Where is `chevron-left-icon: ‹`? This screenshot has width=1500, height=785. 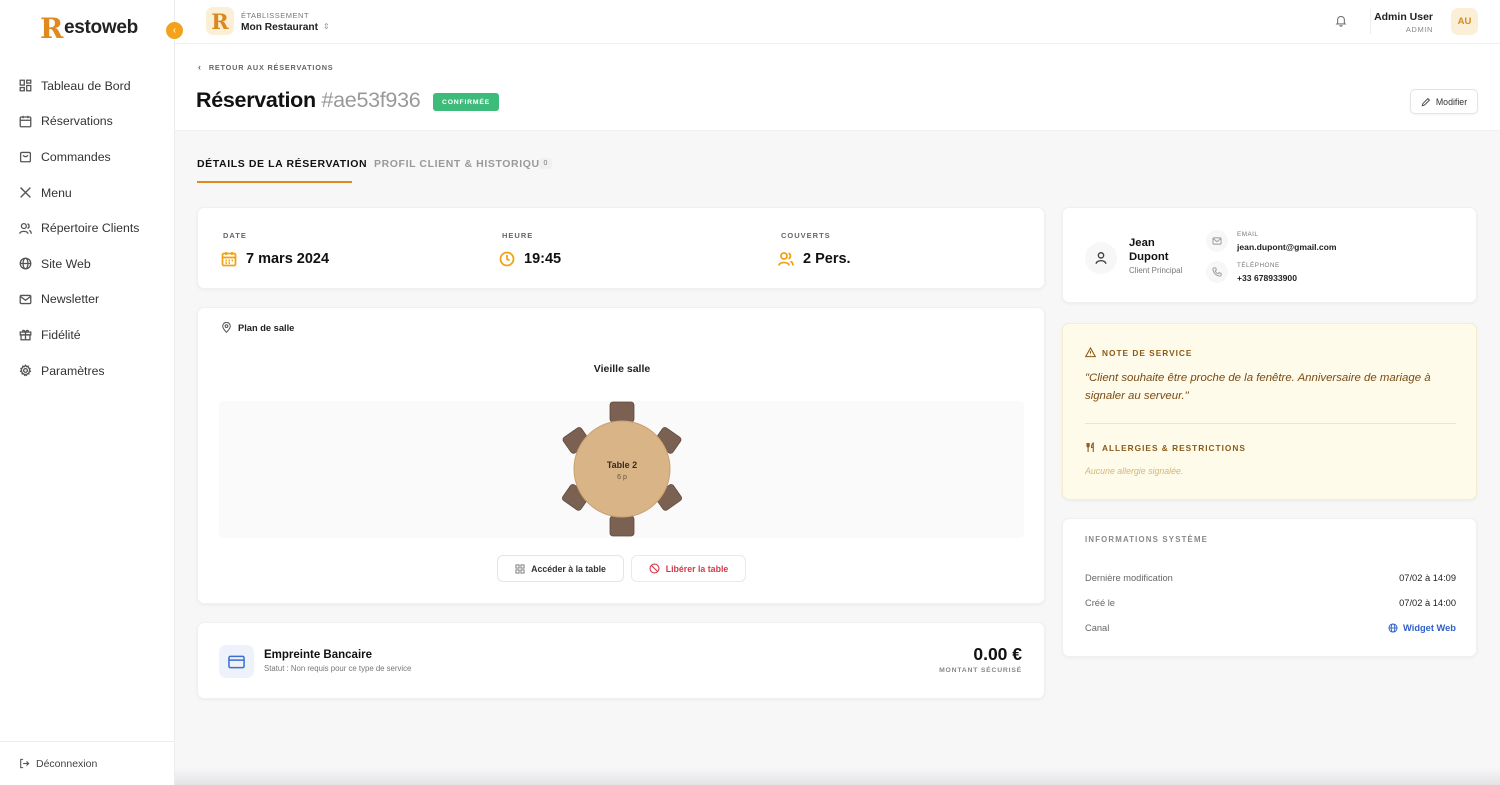
chevron-left-icon: ‹ is located at coordinates (174, 30).